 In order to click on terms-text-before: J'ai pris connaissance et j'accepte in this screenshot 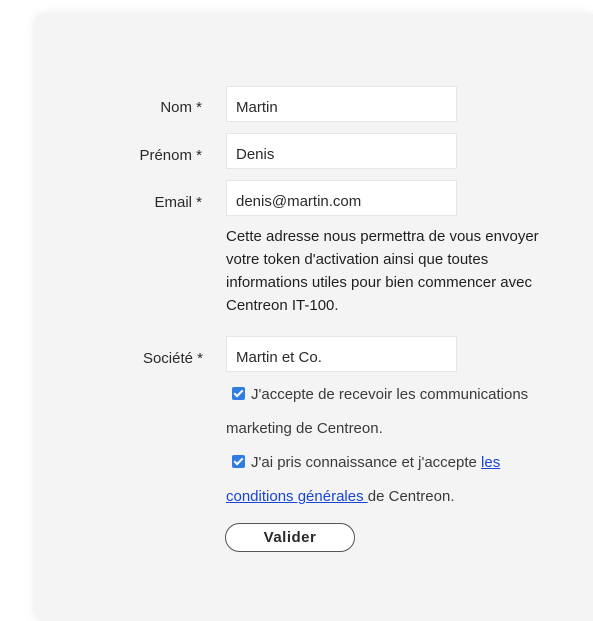, I will do `click(366, 462)`.